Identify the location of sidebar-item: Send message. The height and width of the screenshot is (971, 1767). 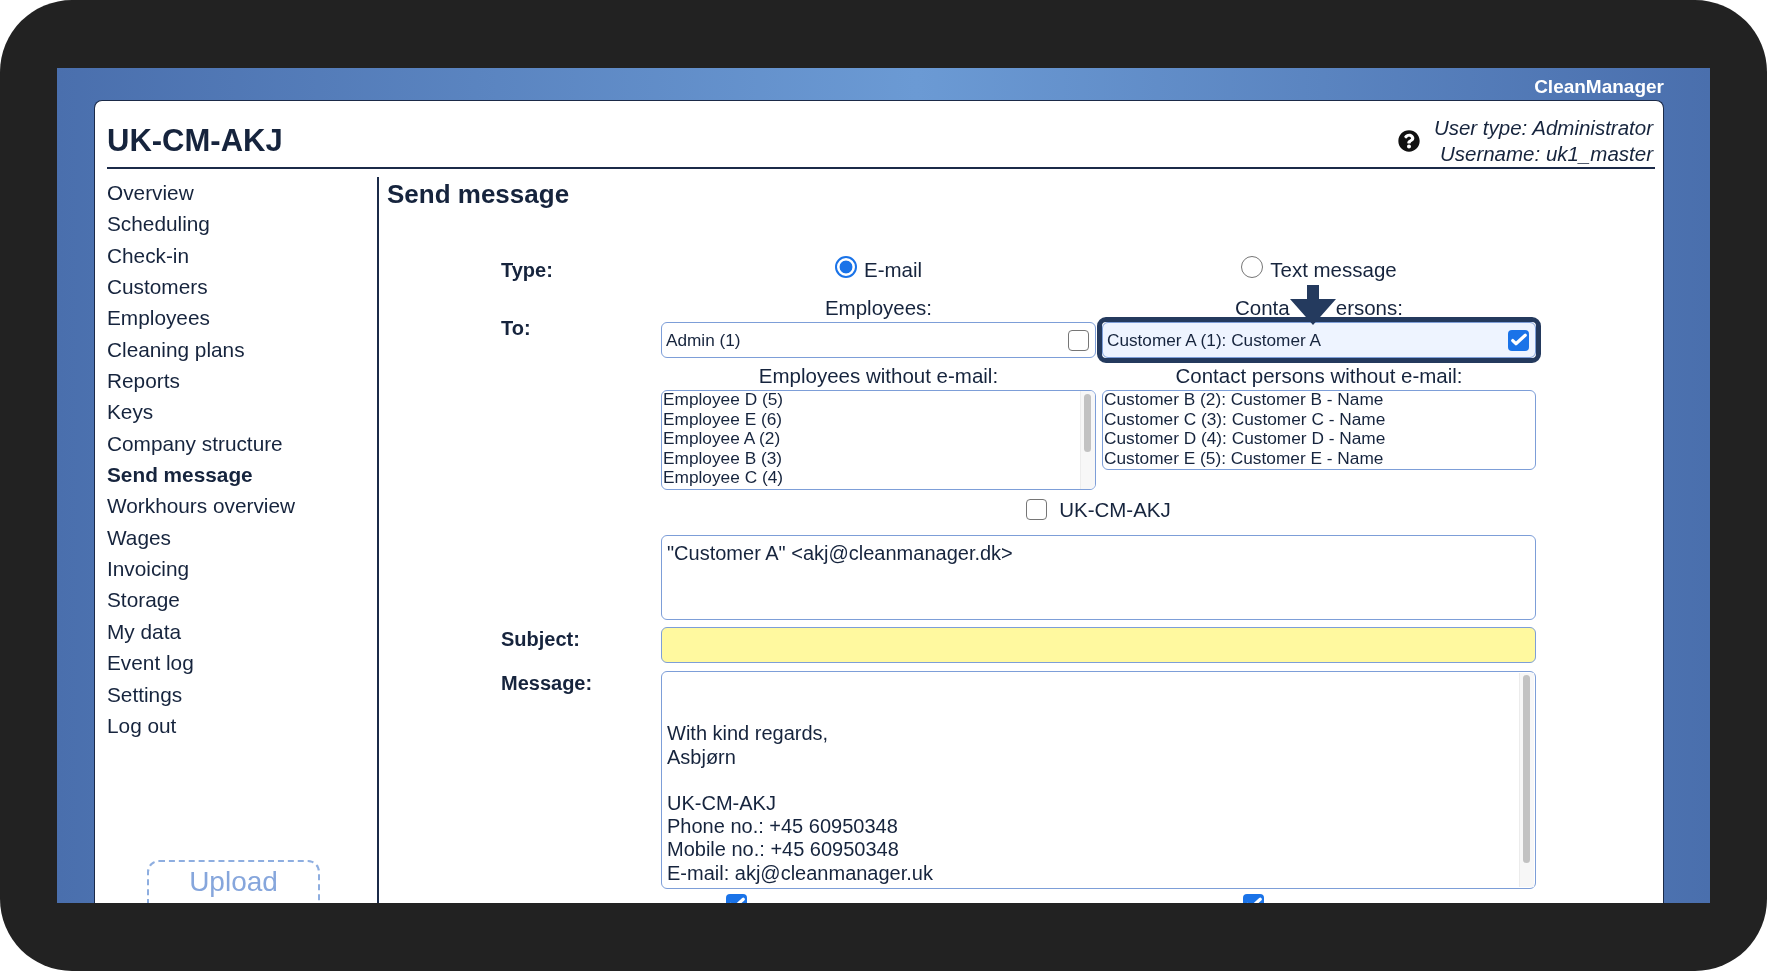
(180, 475).